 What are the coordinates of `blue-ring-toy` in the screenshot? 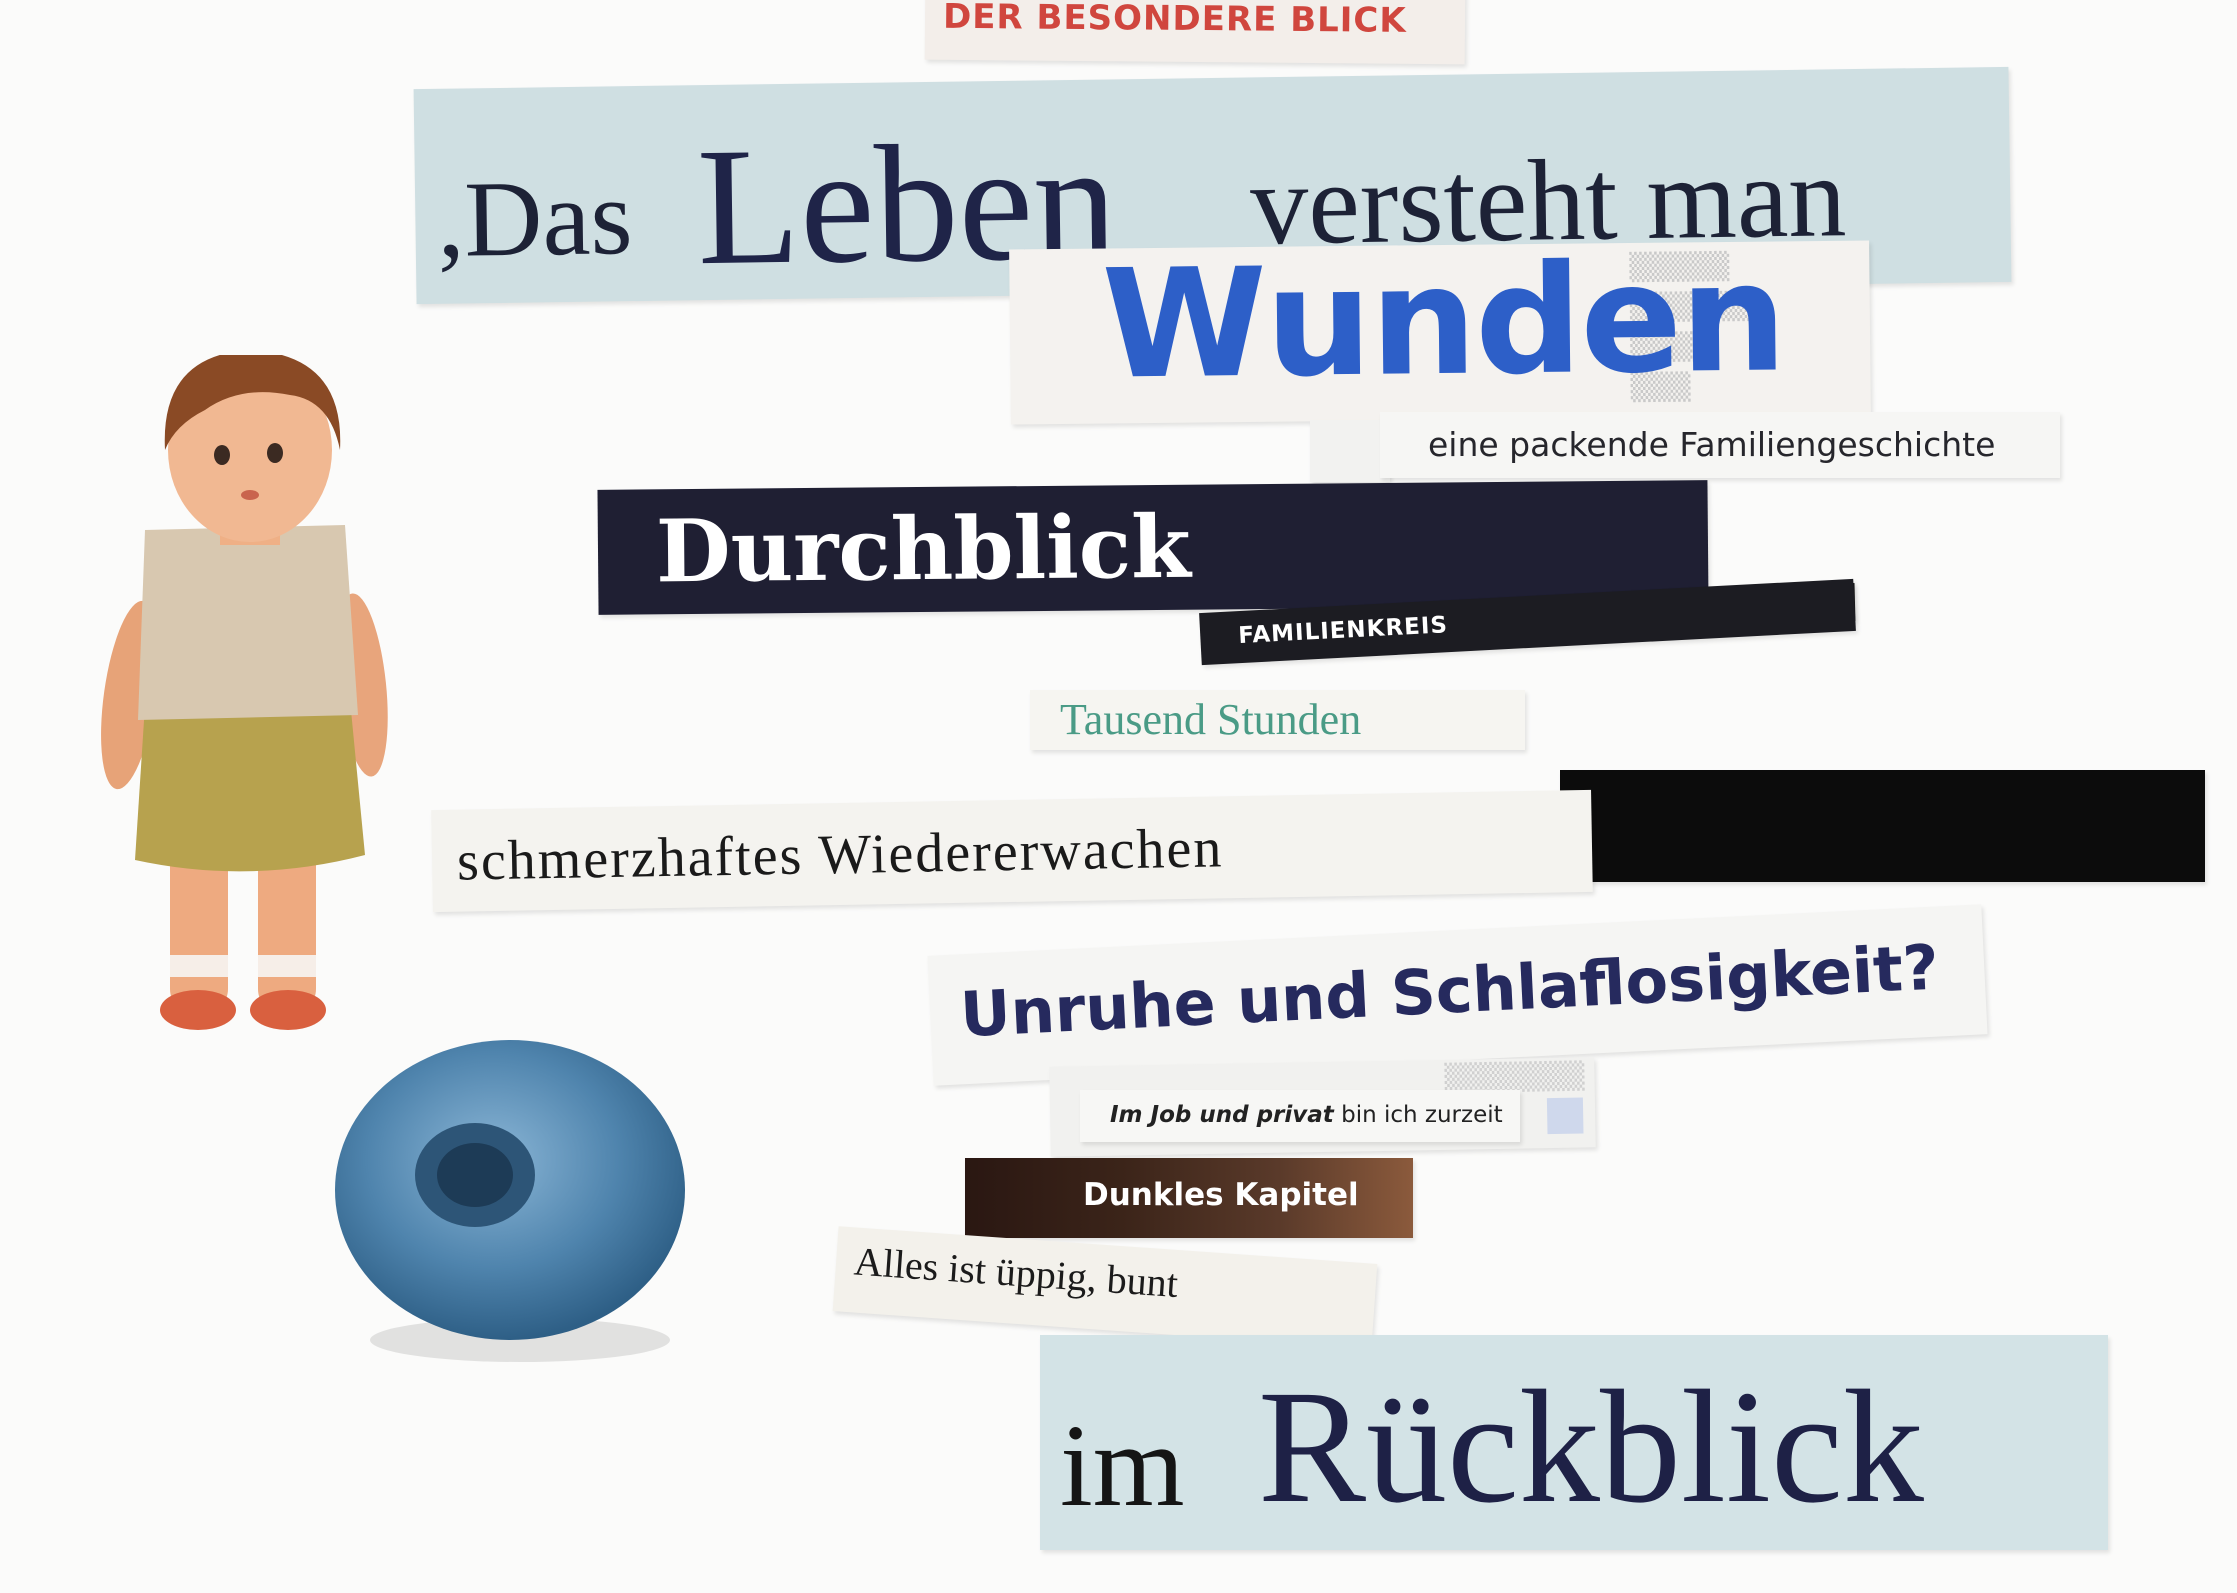 It's located at (510, 1201).